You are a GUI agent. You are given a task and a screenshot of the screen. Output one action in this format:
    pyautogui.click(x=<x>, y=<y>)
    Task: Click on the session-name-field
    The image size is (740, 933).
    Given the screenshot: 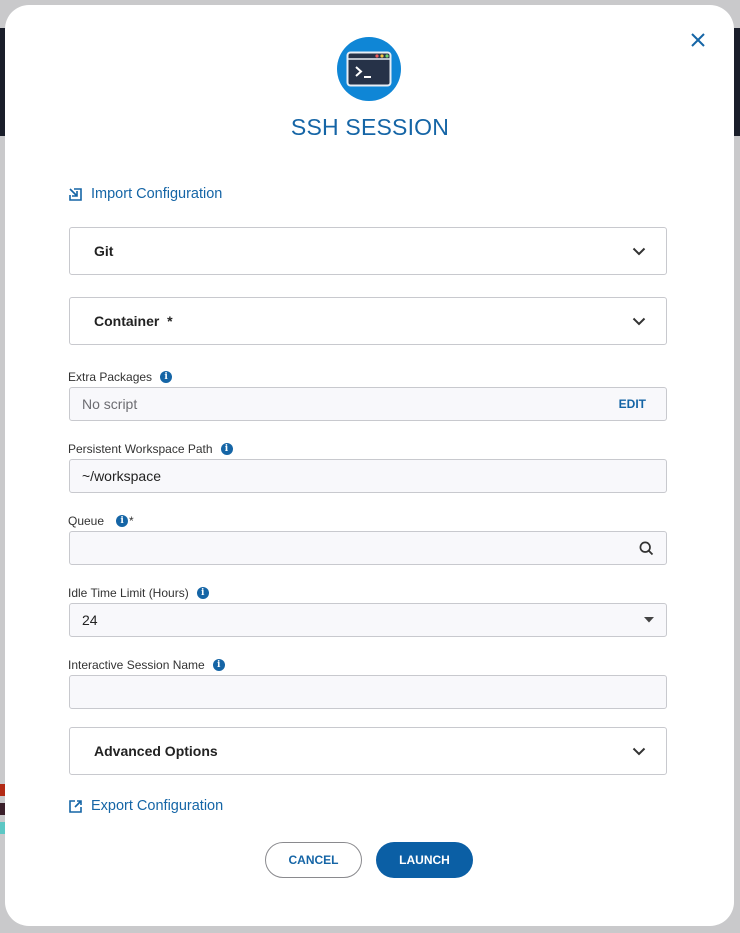 What is the action you would take?
    pyautogui.click(x=368, y=692)
    